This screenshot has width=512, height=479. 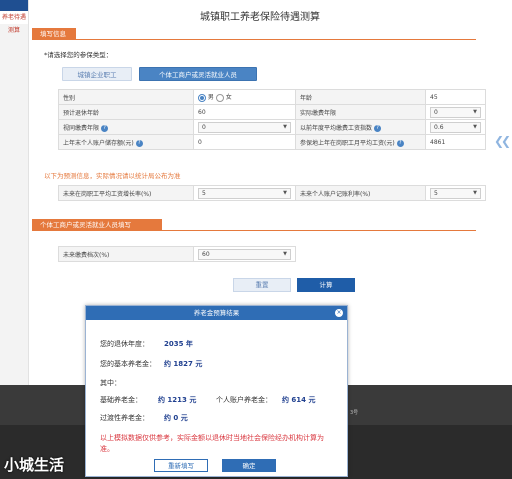 I want to click on modal-title: 养老金预算结果, so click(x=216, y=313).